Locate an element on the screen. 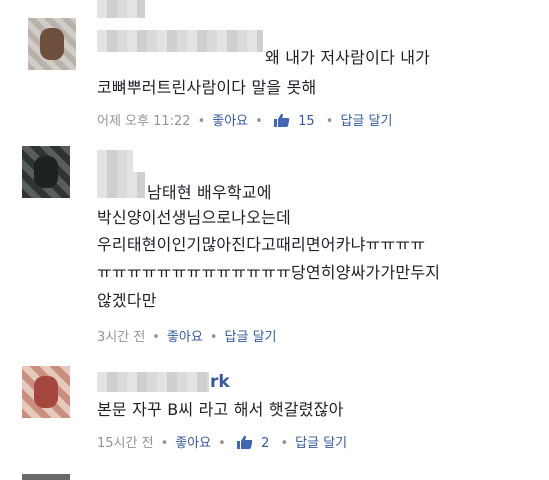  comment-meta: 3시간 전 • 좋아요 • 답글 달기 is located at coordinates (187, 337).